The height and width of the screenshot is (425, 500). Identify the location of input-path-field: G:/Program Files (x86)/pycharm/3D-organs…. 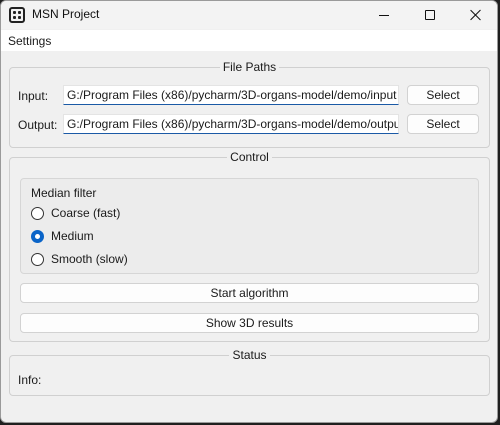
(231, 95).